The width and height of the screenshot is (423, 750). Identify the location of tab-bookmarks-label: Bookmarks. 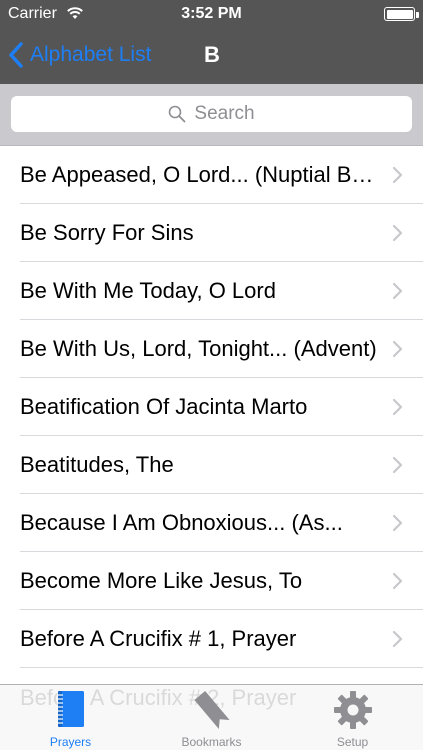
(211, 742).